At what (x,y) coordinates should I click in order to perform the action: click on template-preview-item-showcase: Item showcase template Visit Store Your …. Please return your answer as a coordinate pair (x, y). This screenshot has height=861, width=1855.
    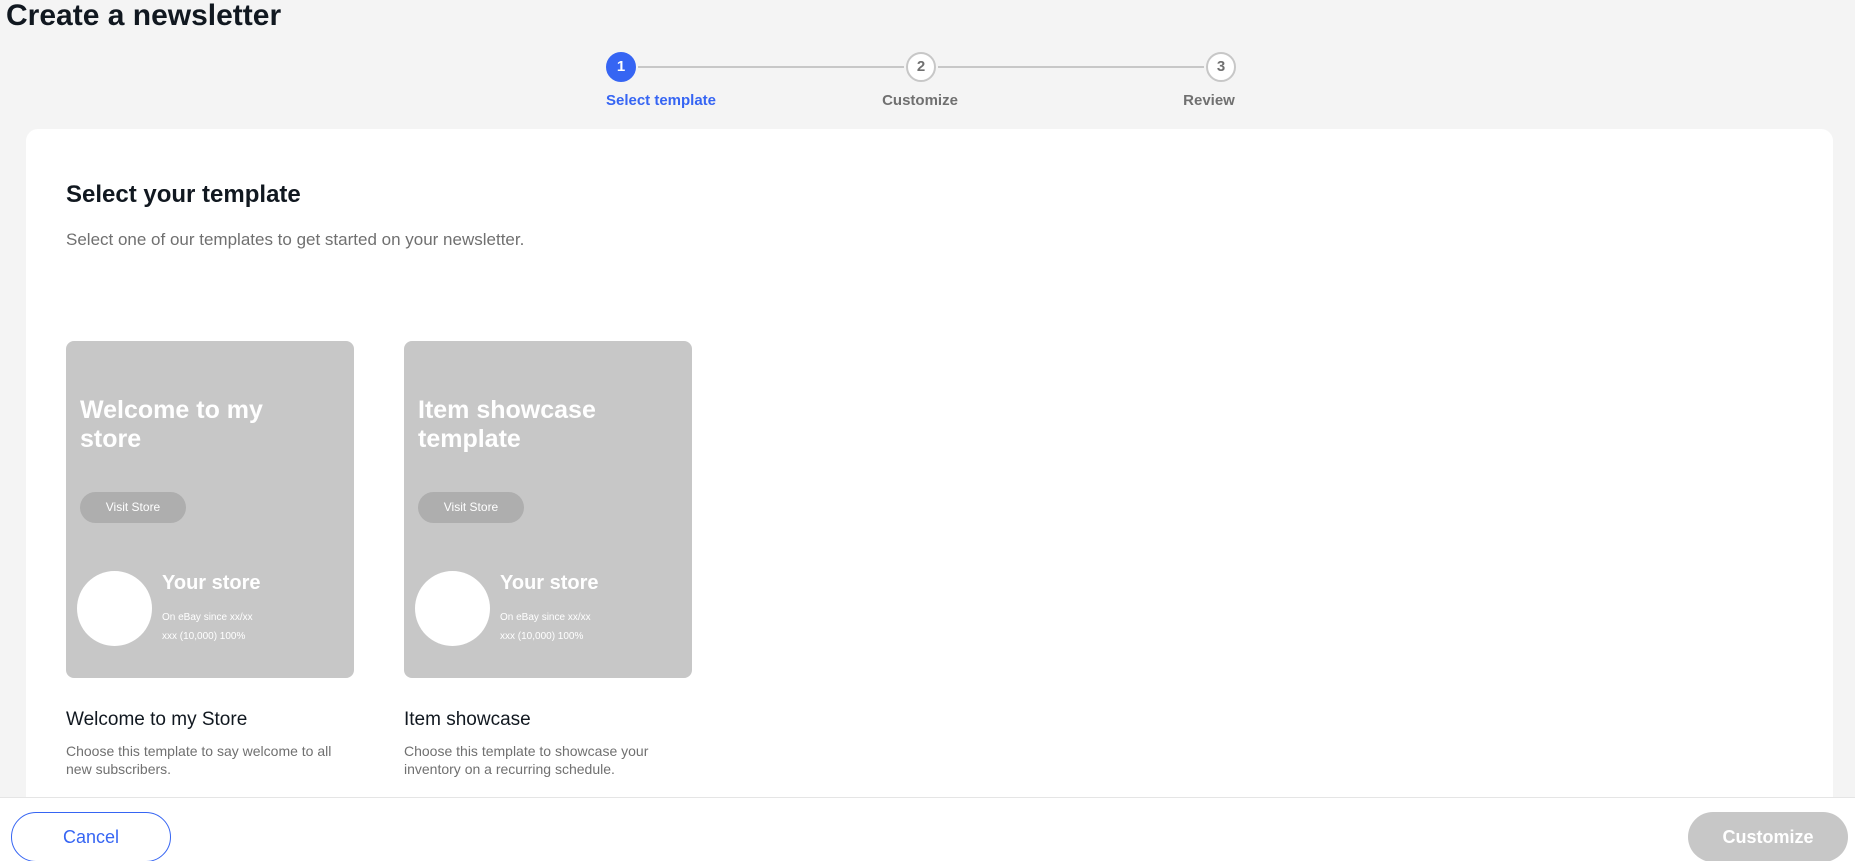
    Looking at the image, I should click on (548, 509).